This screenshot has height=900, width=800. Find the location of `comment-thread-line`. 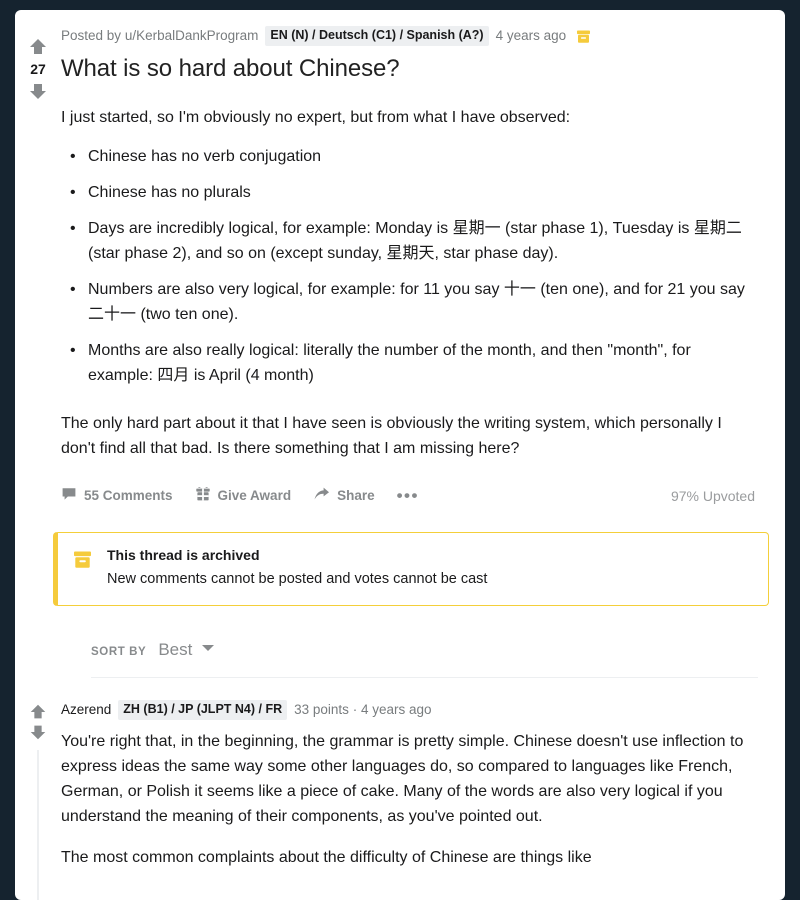

comment-thread-line is located at coordinates (38, 825).